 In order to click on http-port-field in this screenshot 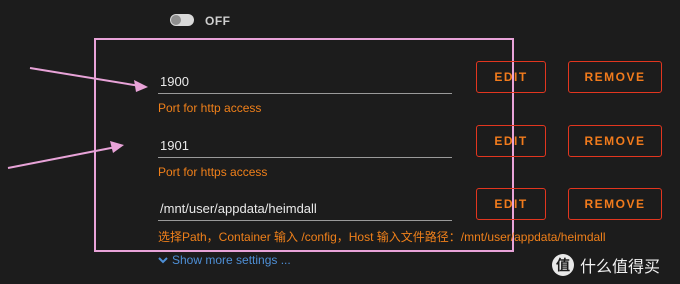, I will do `click(305, 82)`.